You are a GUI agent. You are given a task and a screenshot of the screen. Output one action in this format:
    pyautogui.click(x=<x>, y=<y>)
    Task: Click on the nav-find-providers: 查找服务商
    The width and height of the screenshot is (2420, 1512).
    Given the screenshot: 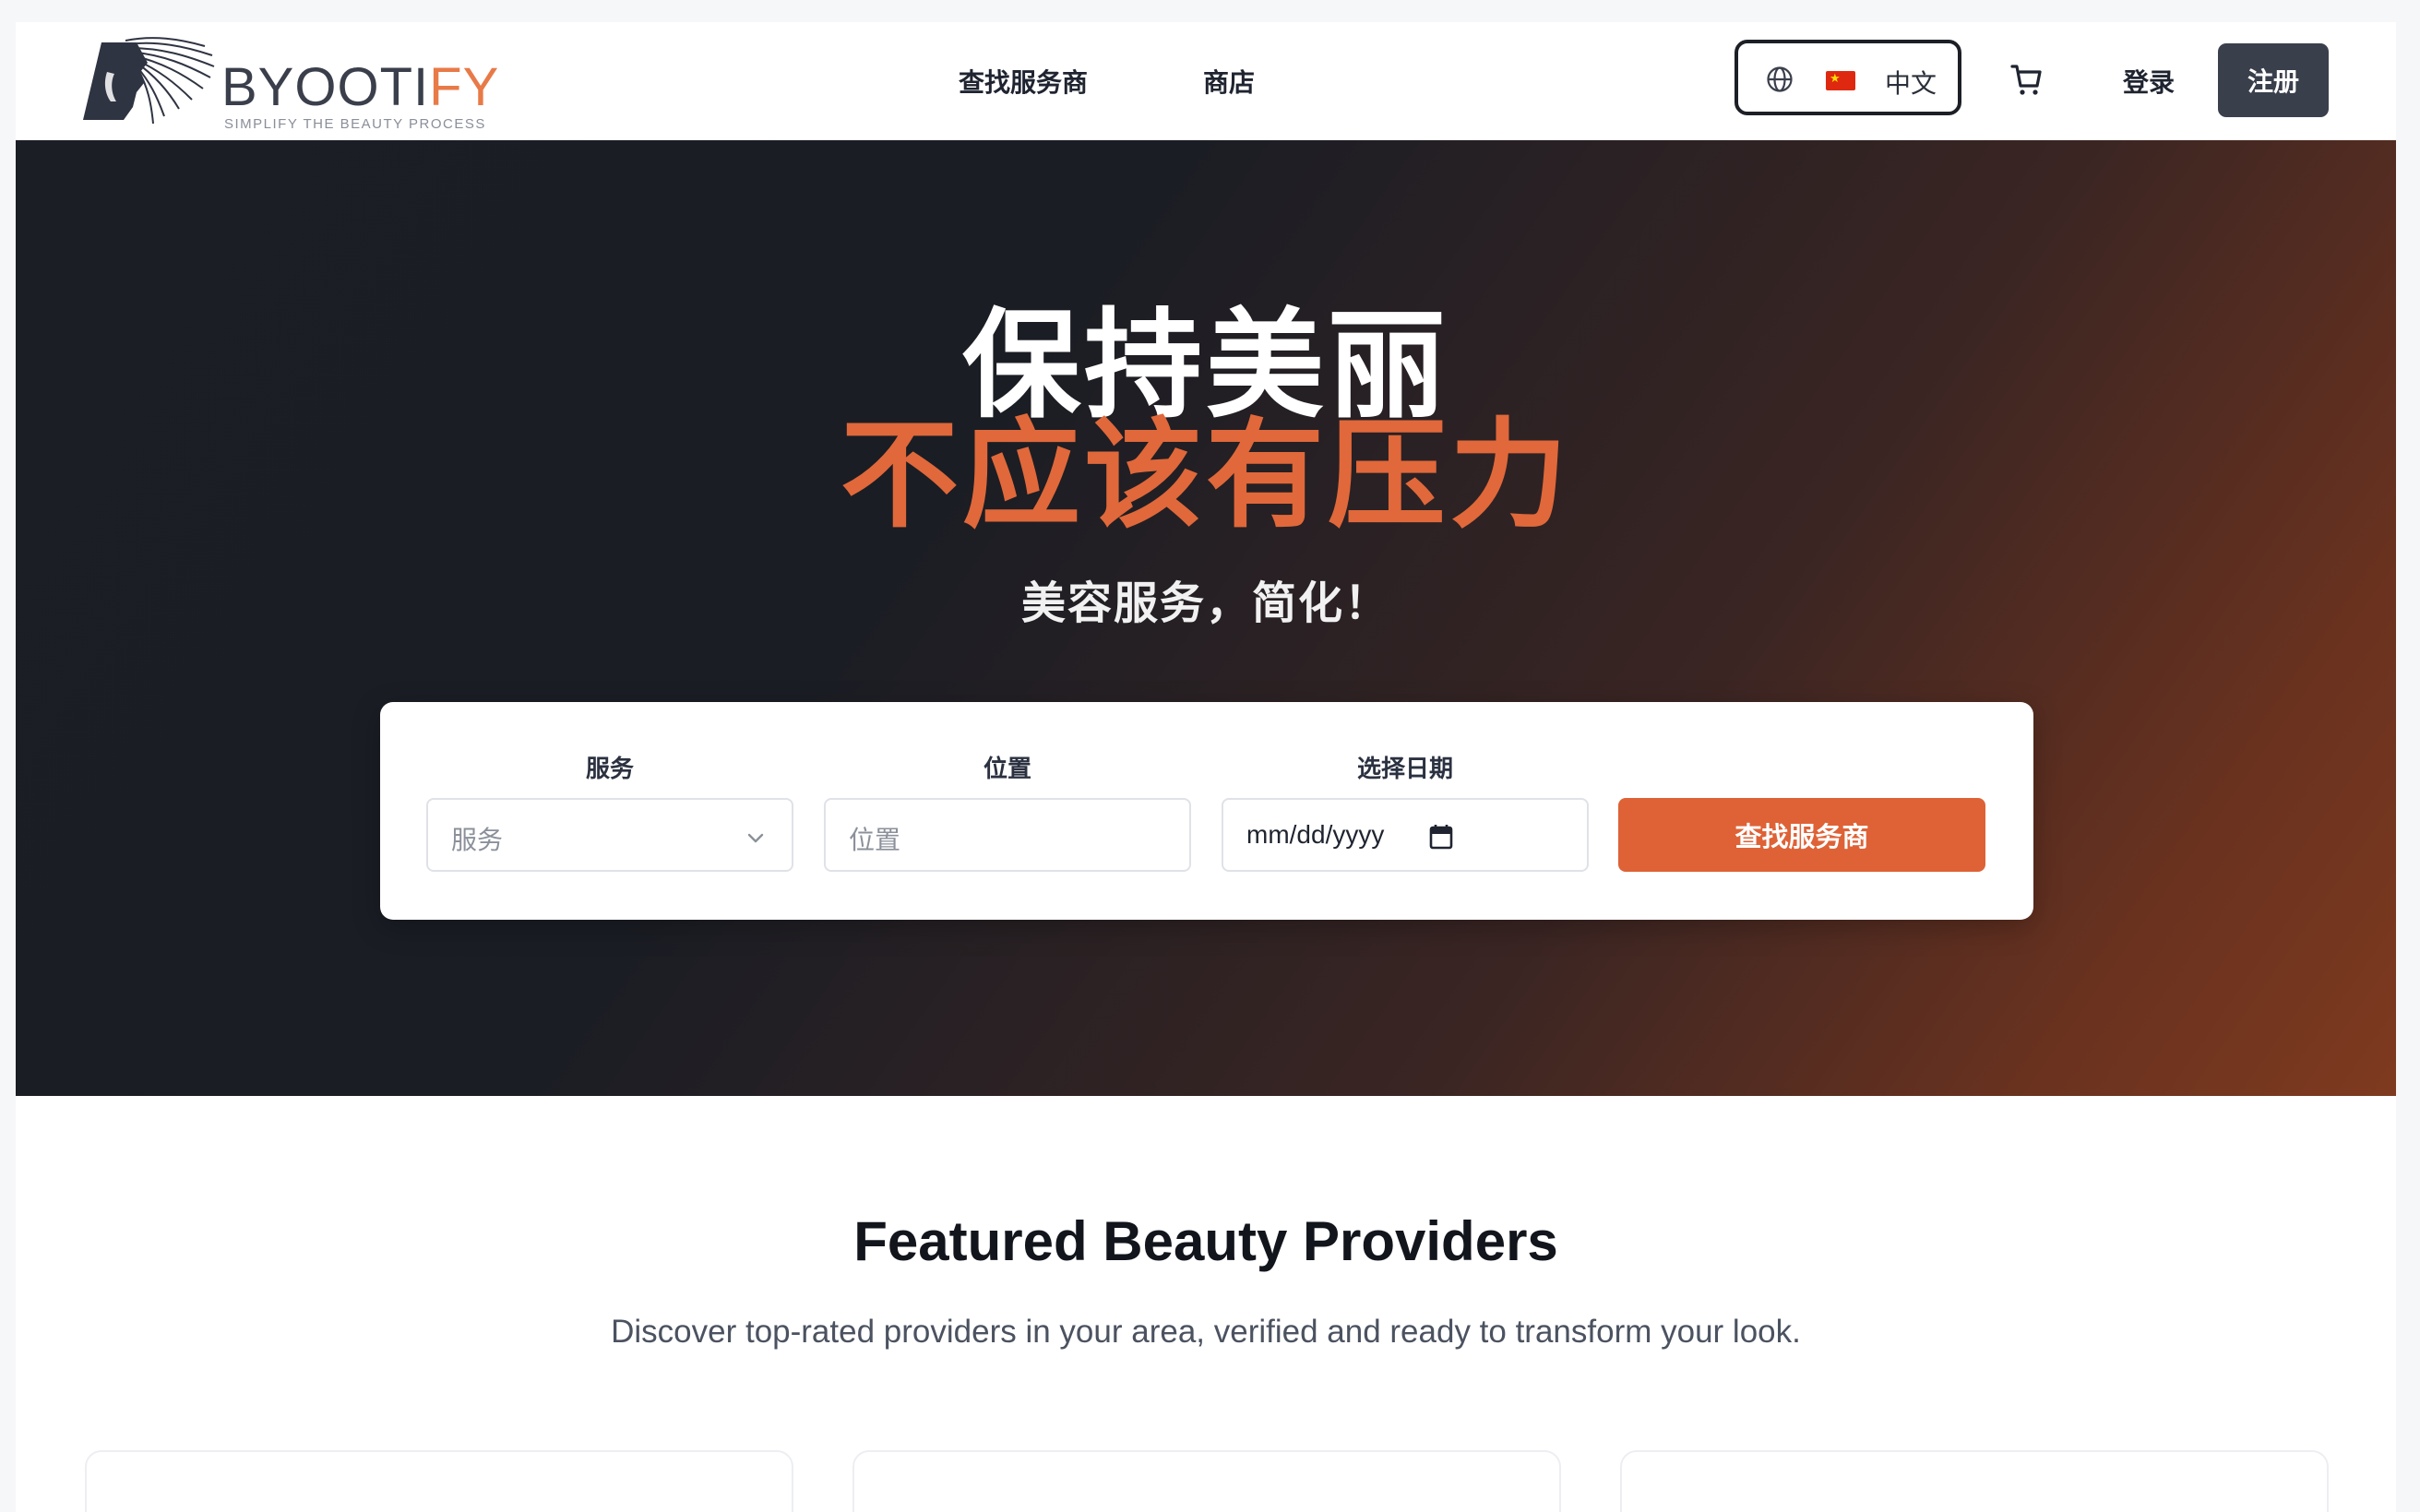 What is the action you would take?
    pyautogui.click(x=1023, y=81)
    